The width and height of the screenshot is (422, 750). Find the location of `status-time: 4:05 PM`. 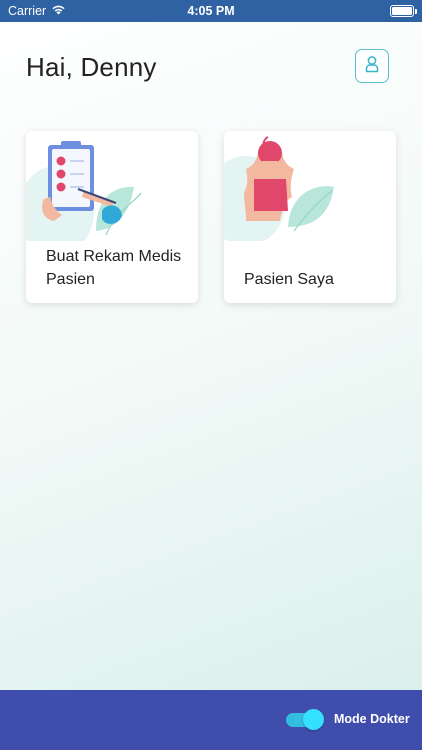

status-time: 4:05 PM is located at coordinates (211, 11).